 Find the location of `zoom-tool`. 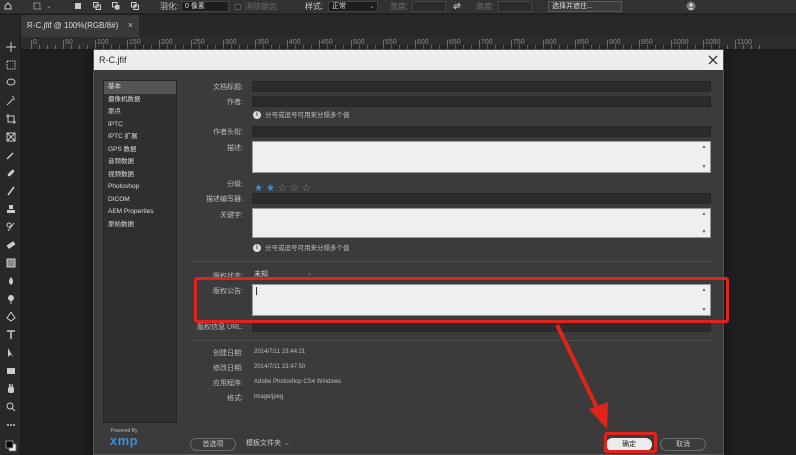

zoom-tool is located at coordinates (10, 407).